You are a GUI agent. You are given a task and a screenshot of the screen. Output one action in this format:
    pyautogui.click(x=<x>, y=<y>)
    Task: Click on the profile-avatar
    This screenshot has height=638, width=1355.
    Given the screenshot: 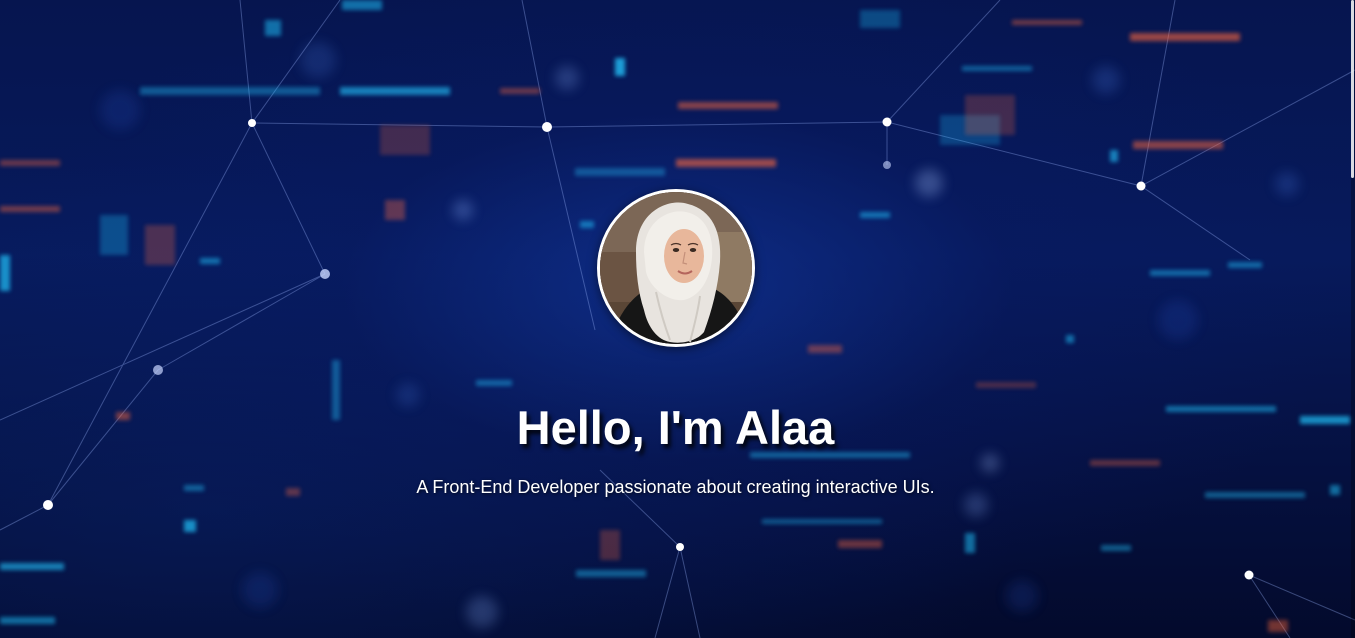 What is the action you would take?
    pyautogui.click(x=676, y=268)
    